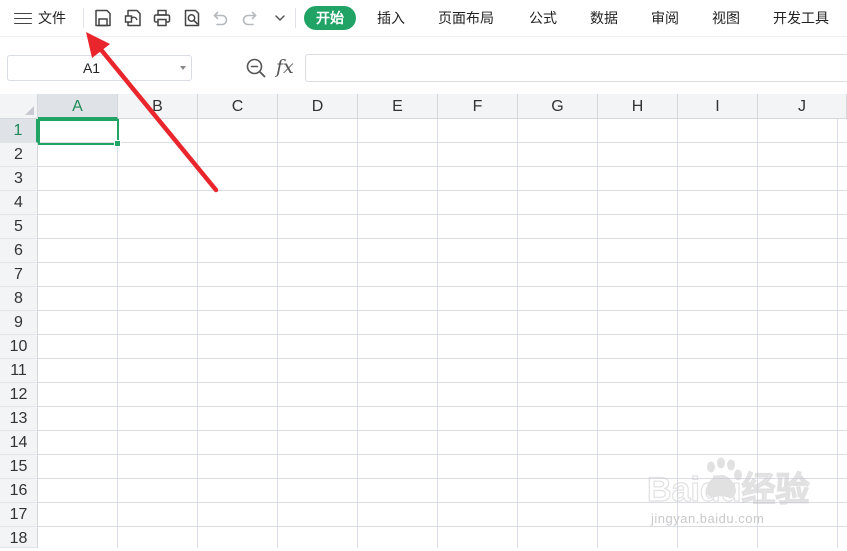 The height and width of the screenshot is (551, 847). Describe the element at coordinates (19, 347) in the screenshot. I see `row-header-10: 10` at that location.